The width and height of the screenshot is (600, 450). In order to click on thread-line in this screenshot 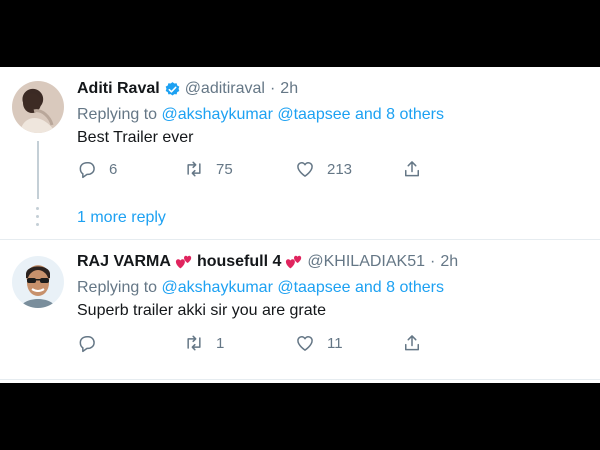, I will do `click(38, 170)`.